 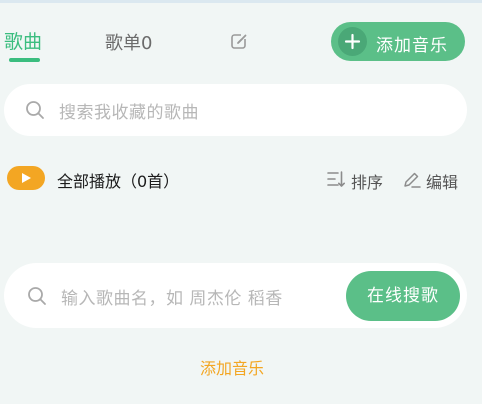 I want to click on plus-icon, so click(x=352, y=41).